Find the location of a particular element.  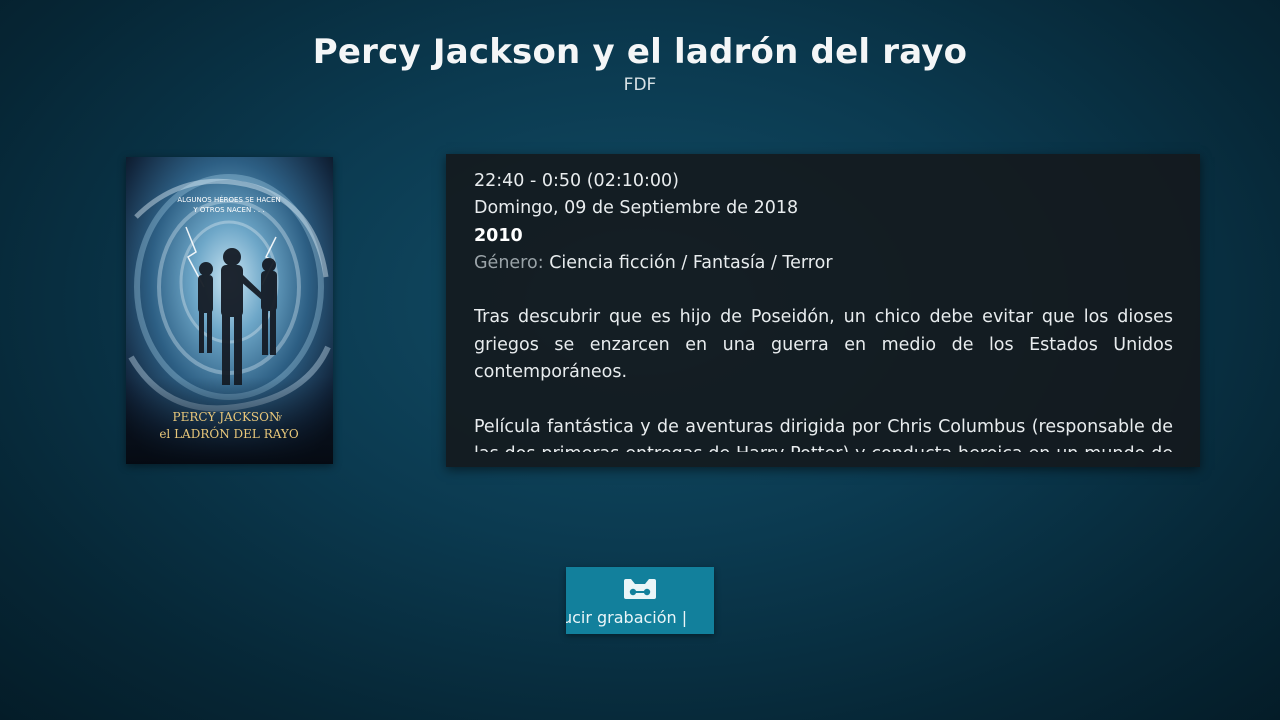

play-recording-button: oducir grabación | is located at coordinates (640, 600).